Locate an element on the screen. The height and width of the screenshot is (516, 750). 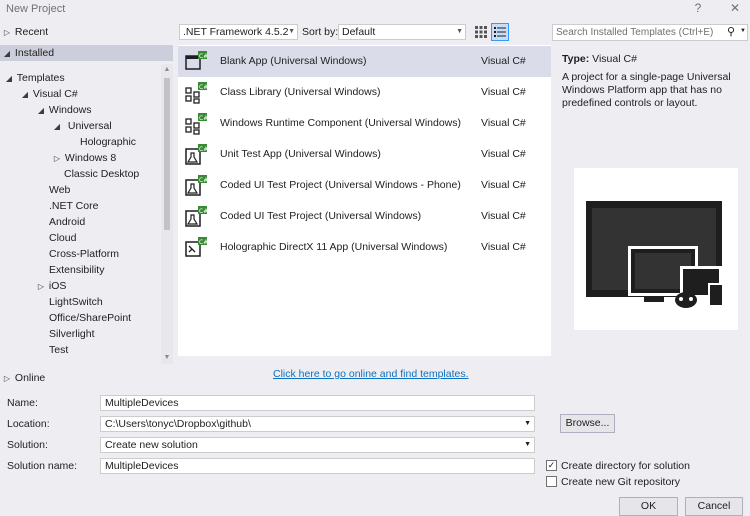
tree-item-office-sharepoint: Office/SharePoint is located at coordinates (90, 318).